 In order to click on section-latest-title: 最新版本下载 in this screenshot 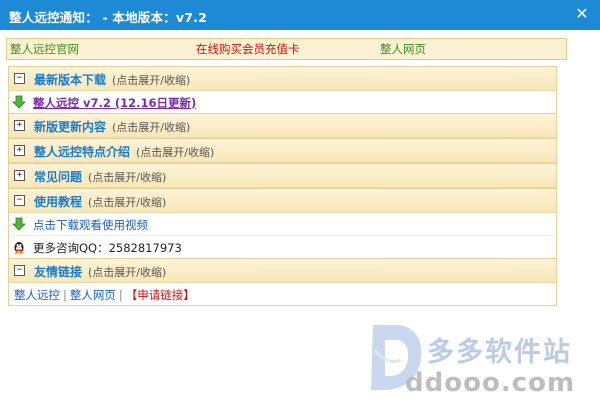, I will do `click(70, 80)`.